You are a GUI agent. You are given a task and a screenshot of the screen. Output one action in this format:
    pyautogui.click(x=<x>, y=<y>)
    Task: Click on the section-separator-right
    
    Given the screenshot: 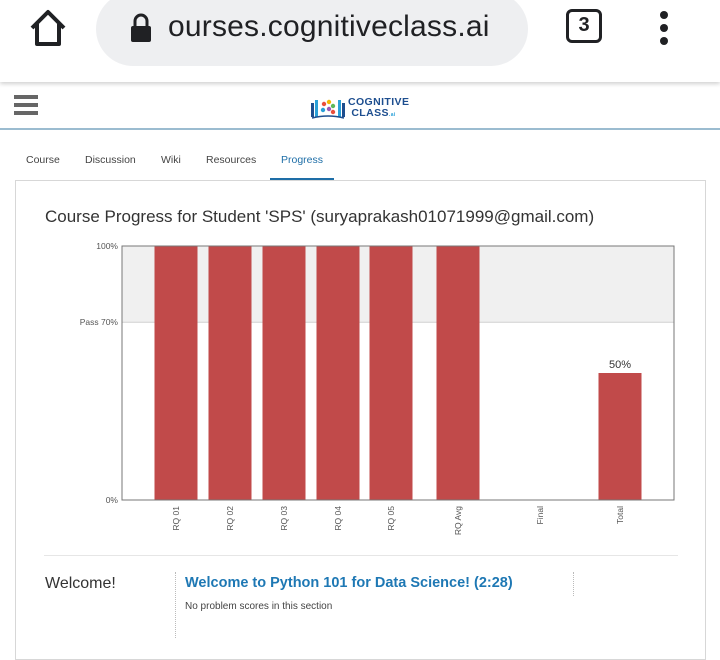 What is the action you would take?
    pyautogui.click(x=573, y=584)
    